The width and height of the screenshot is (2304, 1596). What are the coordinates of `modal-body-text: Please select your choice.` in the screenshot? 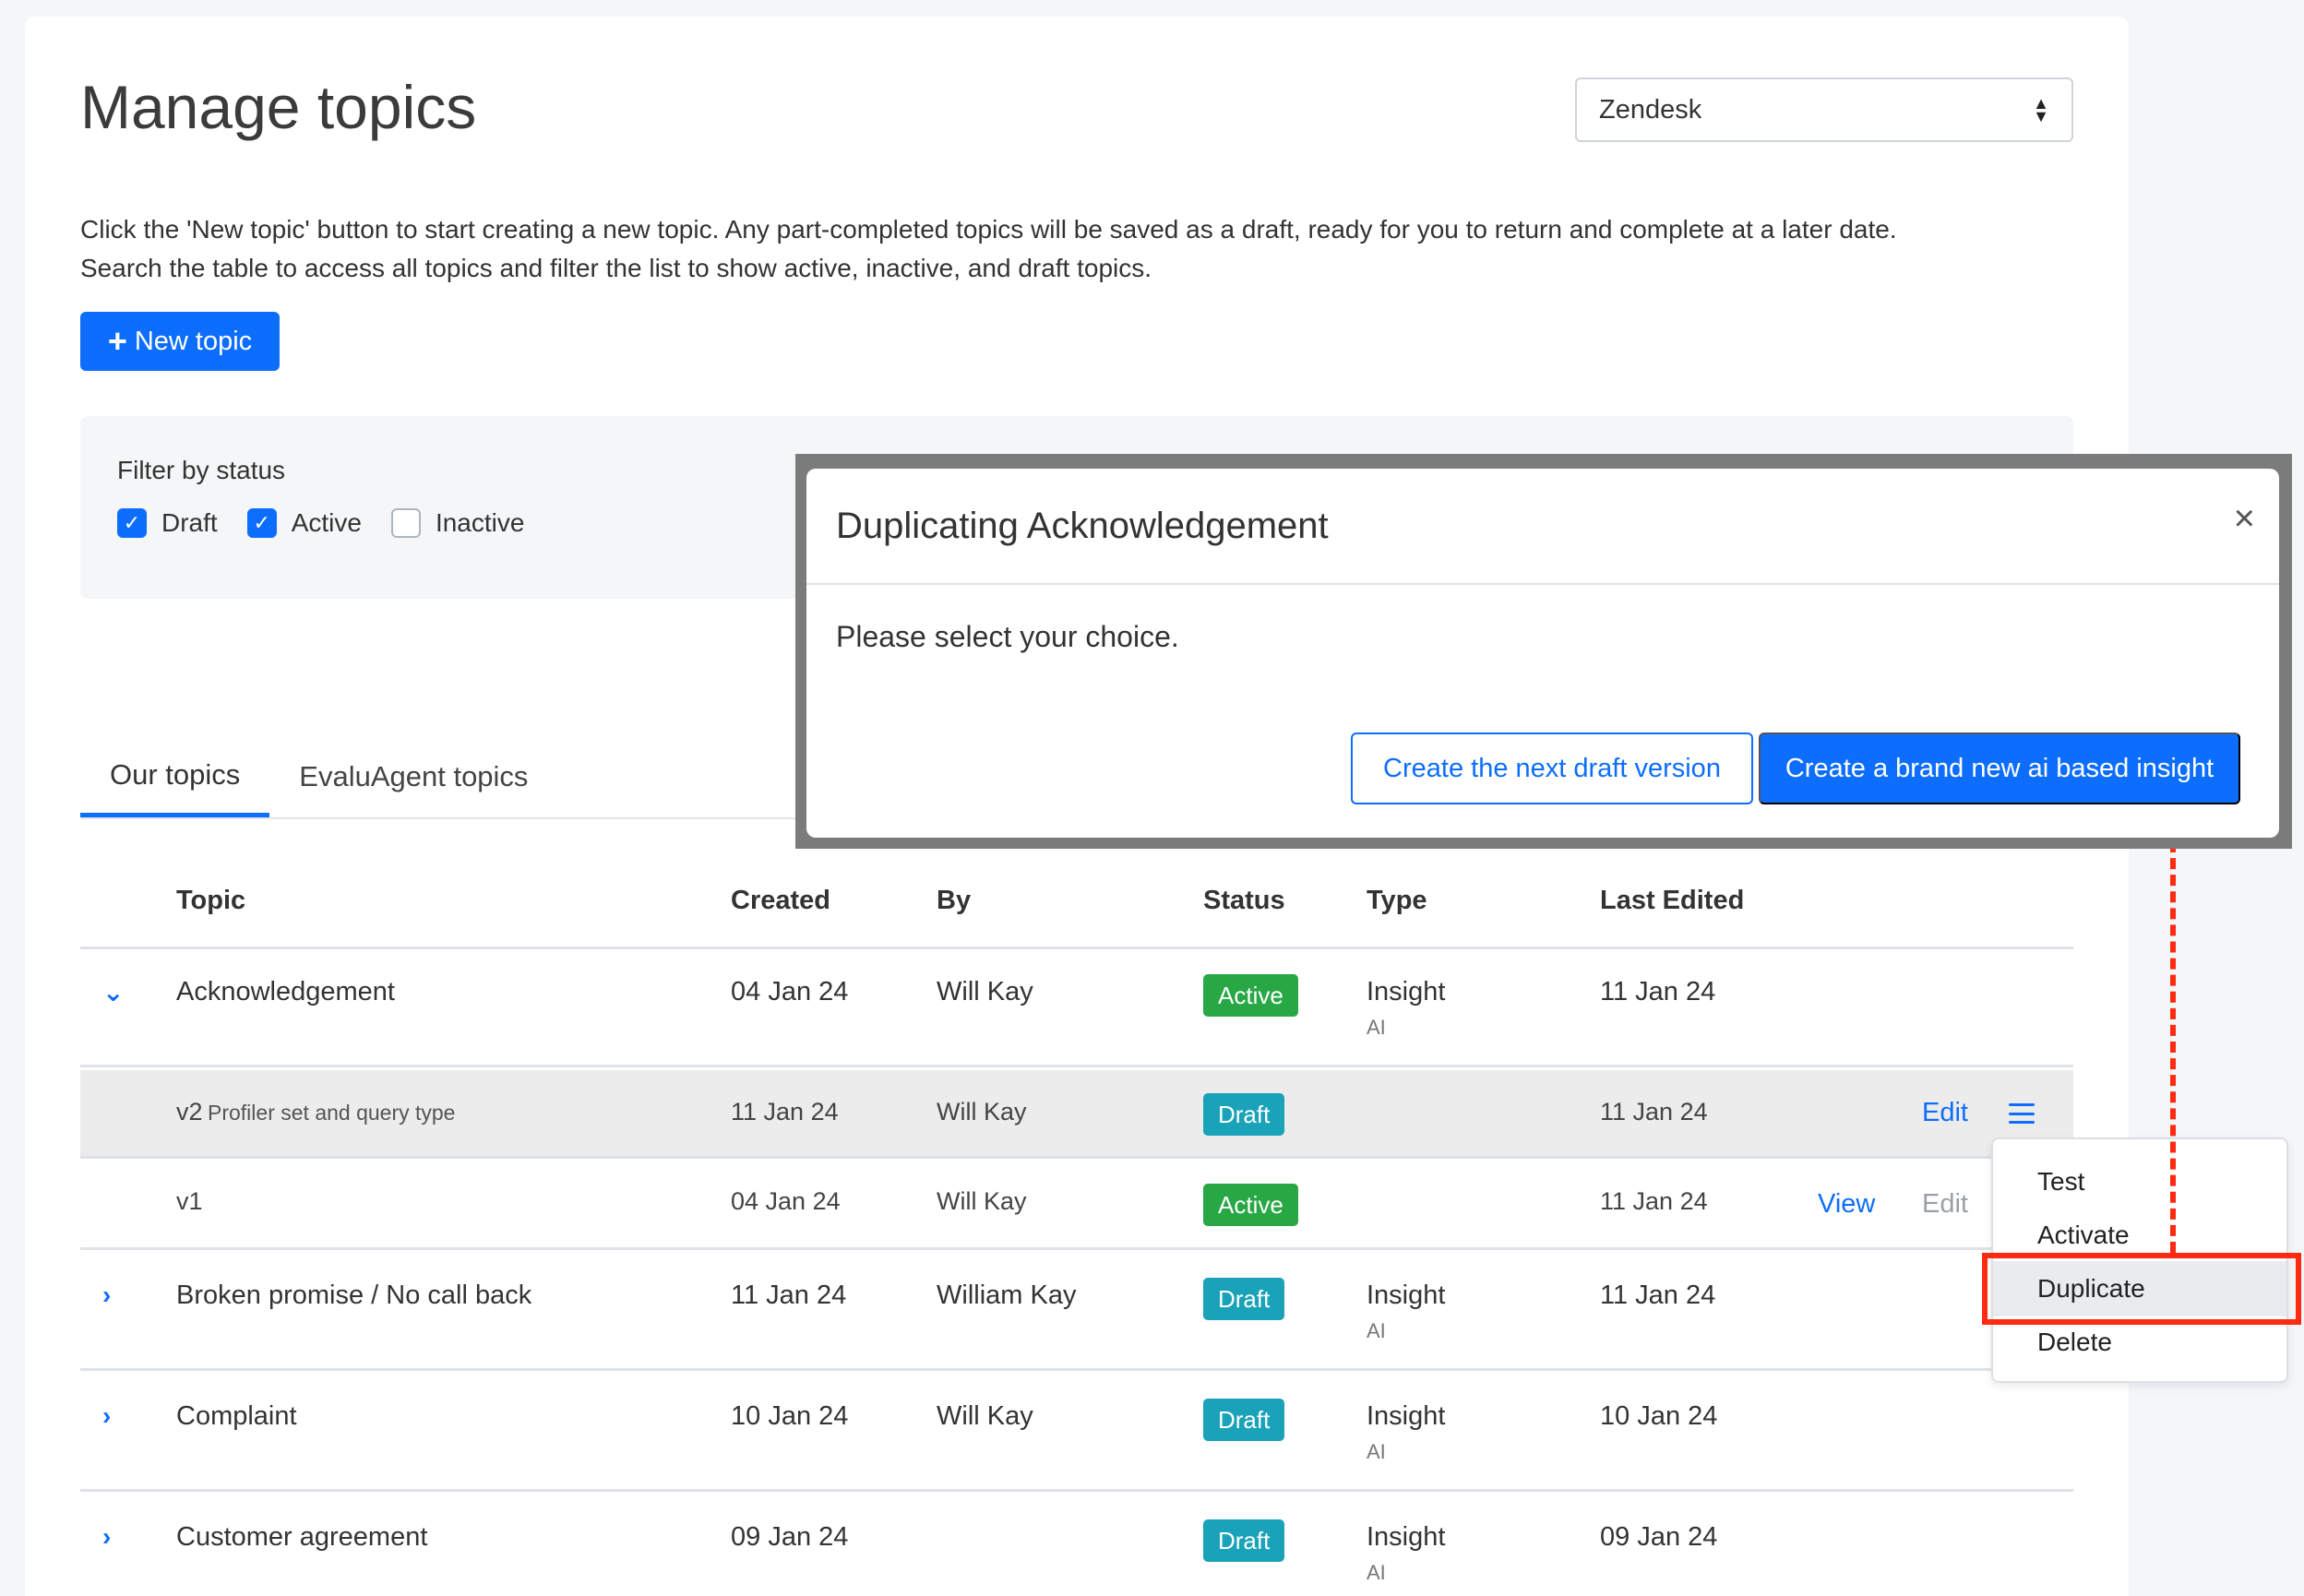 It's located at (1008, 636).